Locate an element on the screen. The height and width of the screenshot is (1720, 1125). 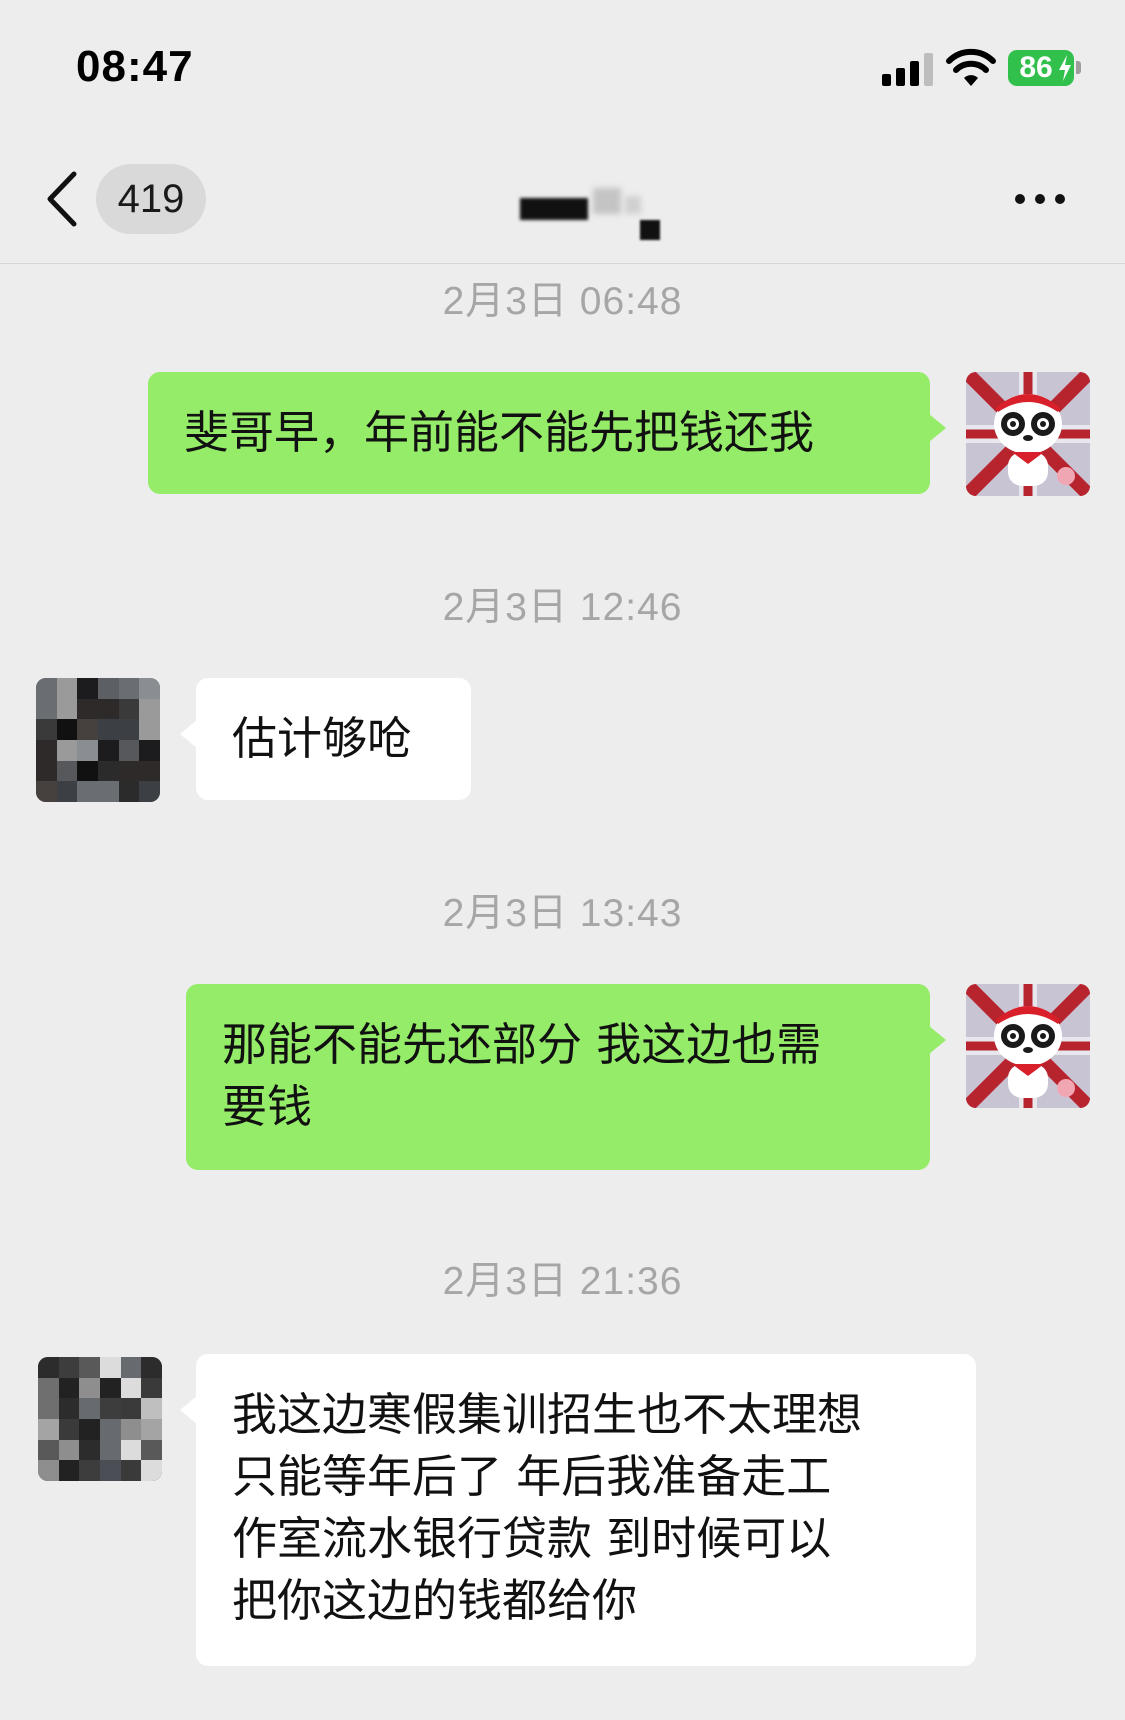
message-line: 那能不能先还部分 我这边也需 is located at coordinates (522, 1044).